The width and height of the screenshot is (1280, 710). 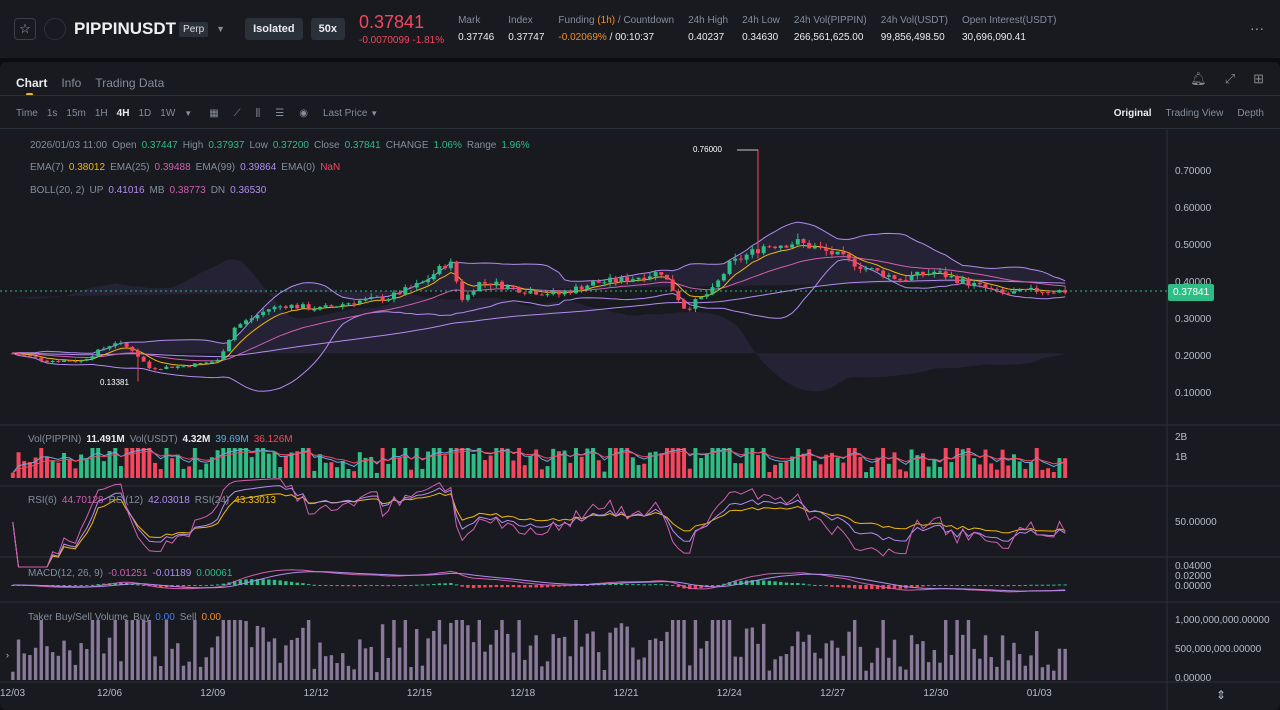 I want to click on date-axis-label: 12/24, so click(x=729, y=693).